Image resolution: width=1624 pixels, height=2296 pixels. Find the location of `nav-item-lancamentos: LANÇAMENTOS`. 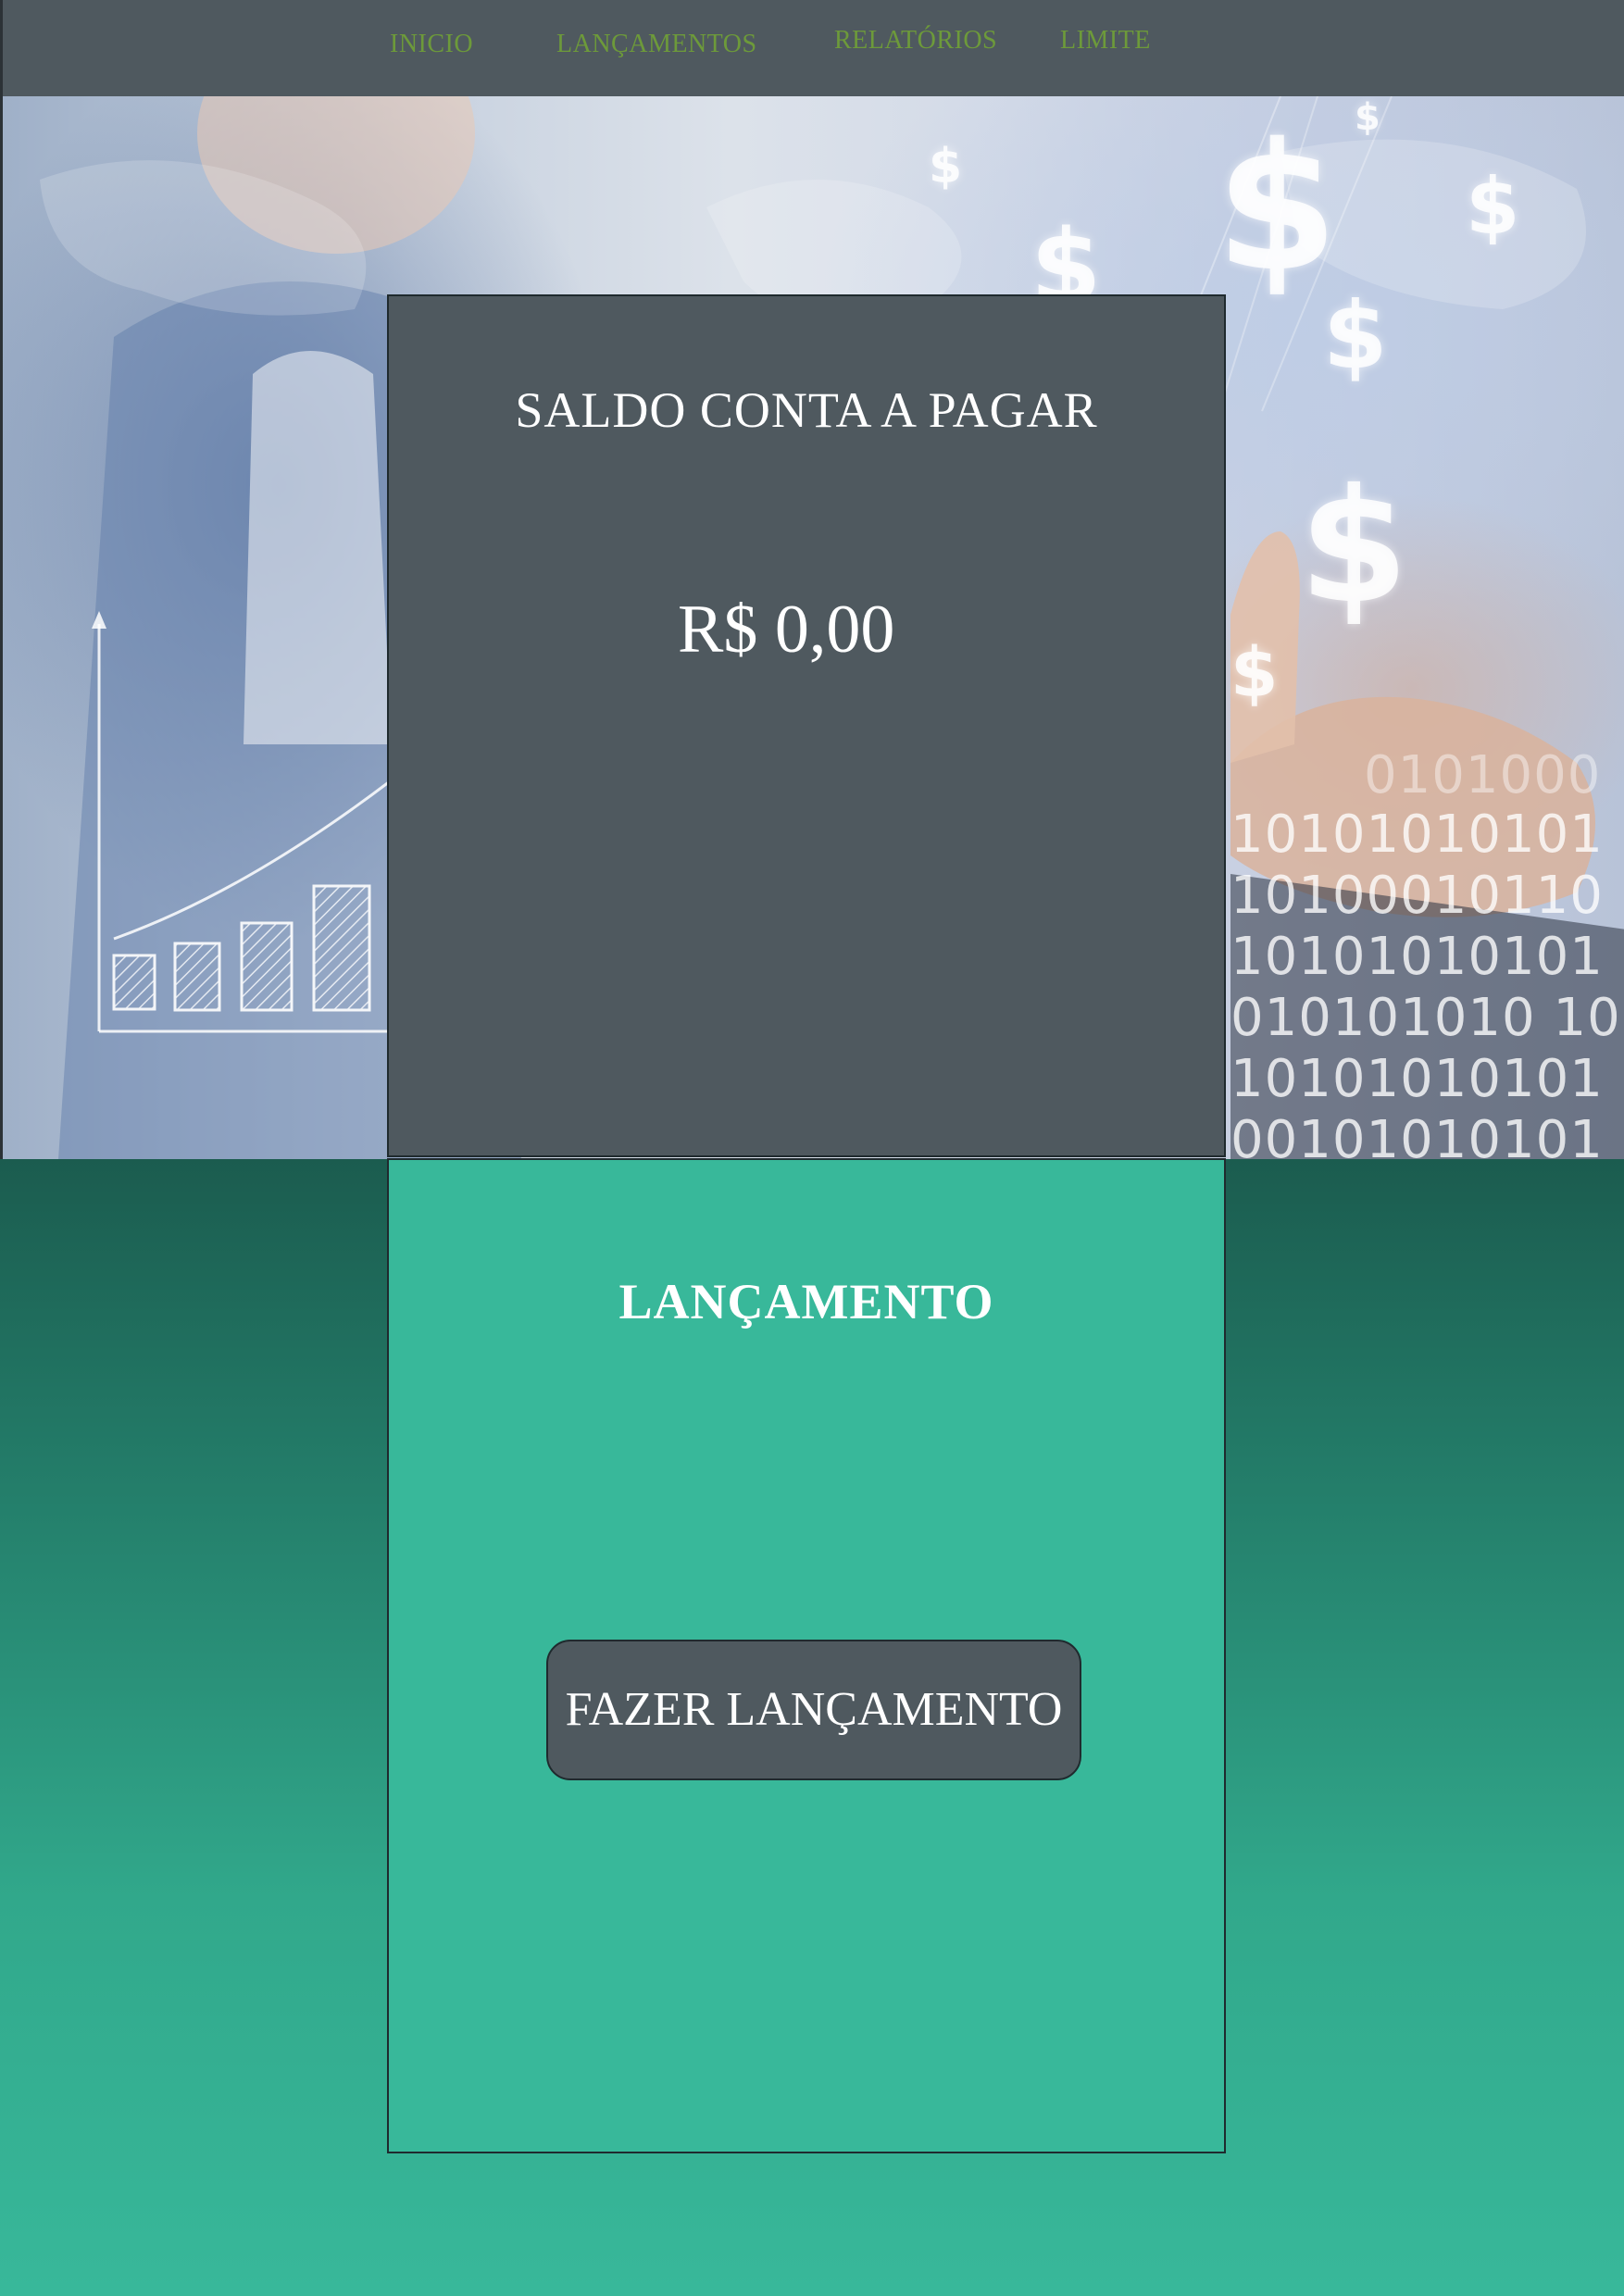

nav-item-lancamentos: LANÇAMENTOS is located at coordinates (656, 44).